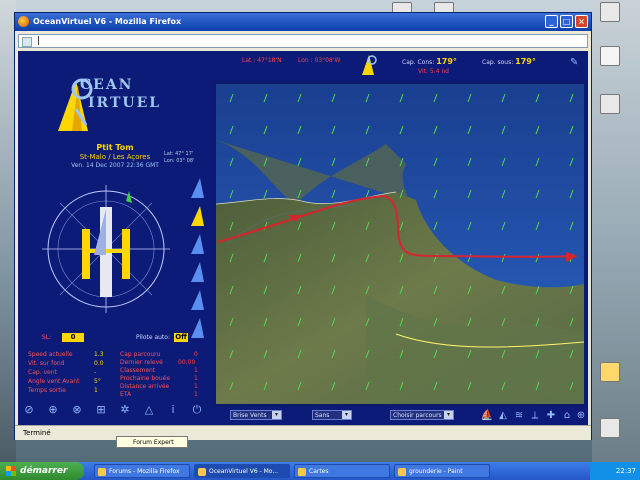 The height and width of the screenshot is (480, 640). I want to click on paint-icon, so click(402, 472).